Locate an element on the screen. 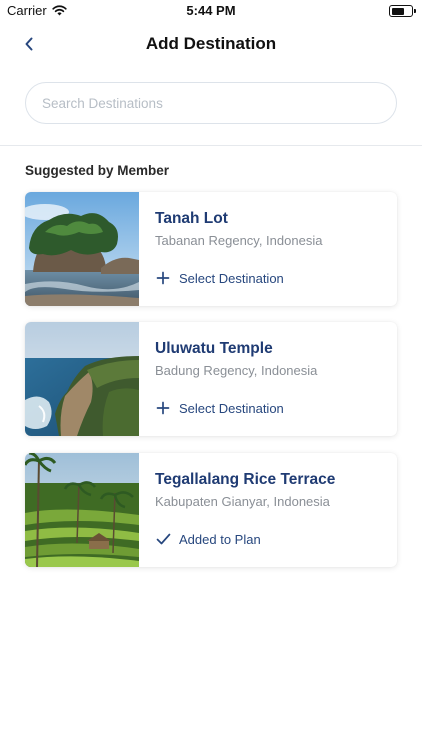 The image size is (422, 750). check-icon is located at coordinates (163, 539).